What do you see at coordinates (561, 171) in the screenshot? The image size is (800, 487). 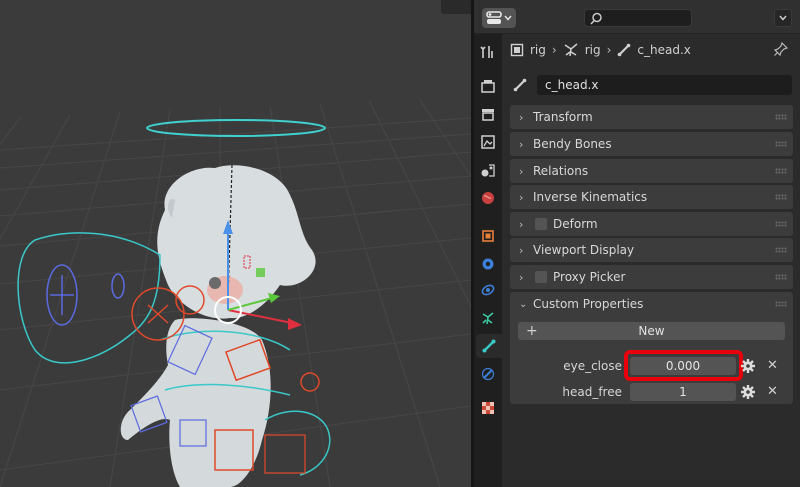 I see `panel-label: Relations` at bounding box center [561, 171].